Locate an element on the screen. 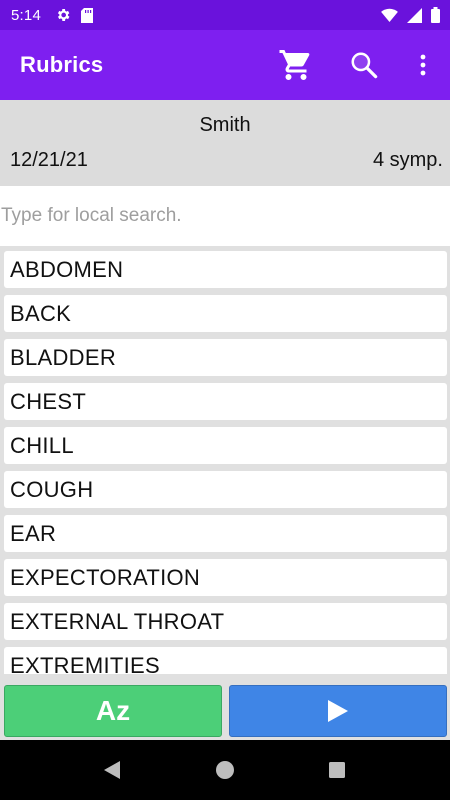 The width and height of the screenshot is (450, 800). list-item: CHEST is located at coordinates (225, 401).